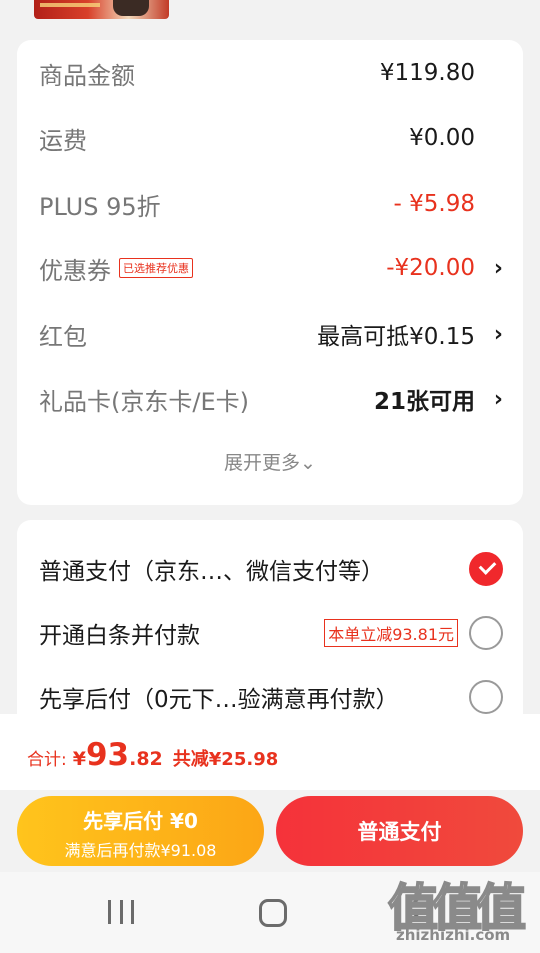 Image resolution: width=540 pixels, height=953 pixels. What do you see at coordinates (427, 73) in the screenshot?
I see `goods-amount-value: ¥119.80` at bounding box center [427, 73].